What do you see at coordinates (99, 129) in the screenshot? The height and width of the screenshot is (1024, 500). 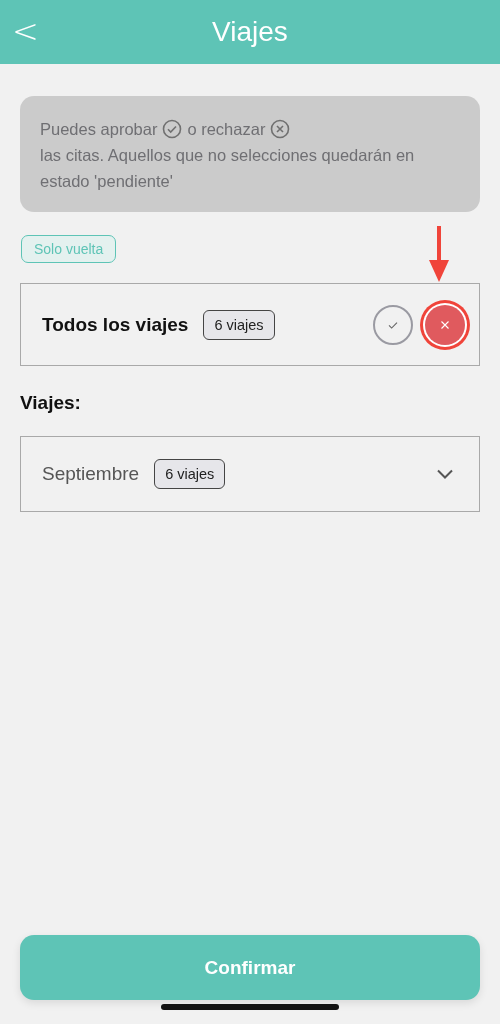 I see `info-text: Puedes aprobar` at bounding box center [99, 129].